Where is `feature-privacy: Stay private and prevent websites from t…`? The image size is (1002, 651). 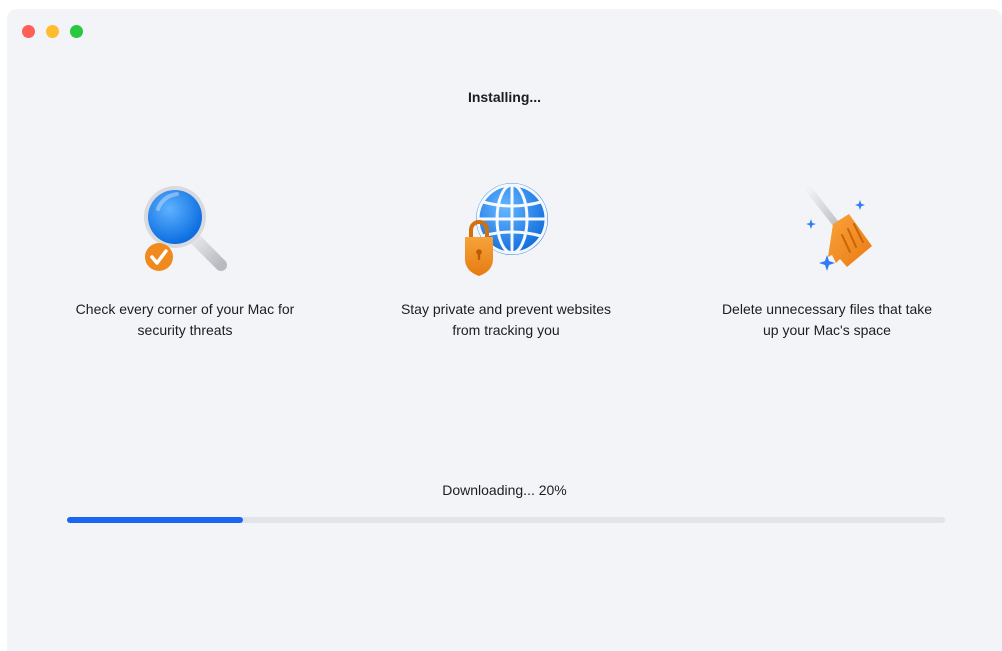
feature-privacy: Stay private and prevent websites from t… is located at coordinates (506, 260).